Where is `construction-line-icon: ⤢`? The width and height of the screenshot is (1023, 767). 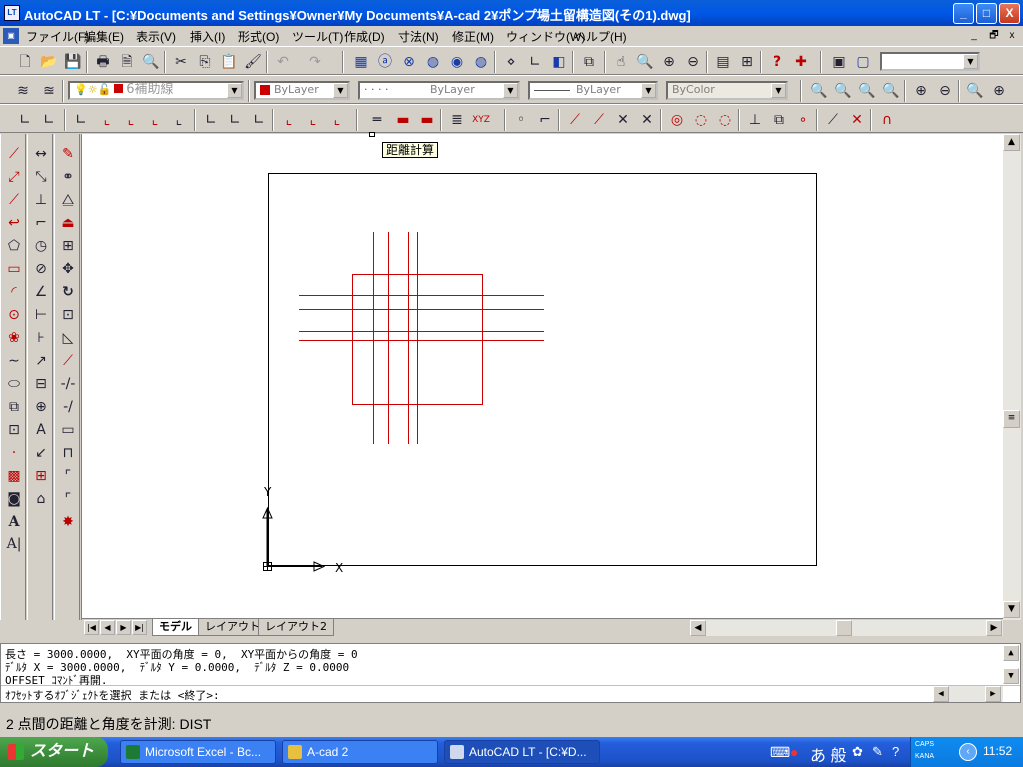
construction-line-icon: ⤢ is located at coordinates (14, 177).